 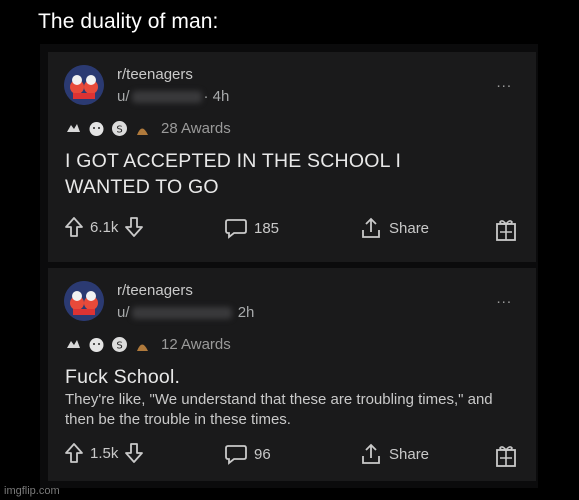 I want to click on post-title: Fuck School., so click(x=275, y=377).